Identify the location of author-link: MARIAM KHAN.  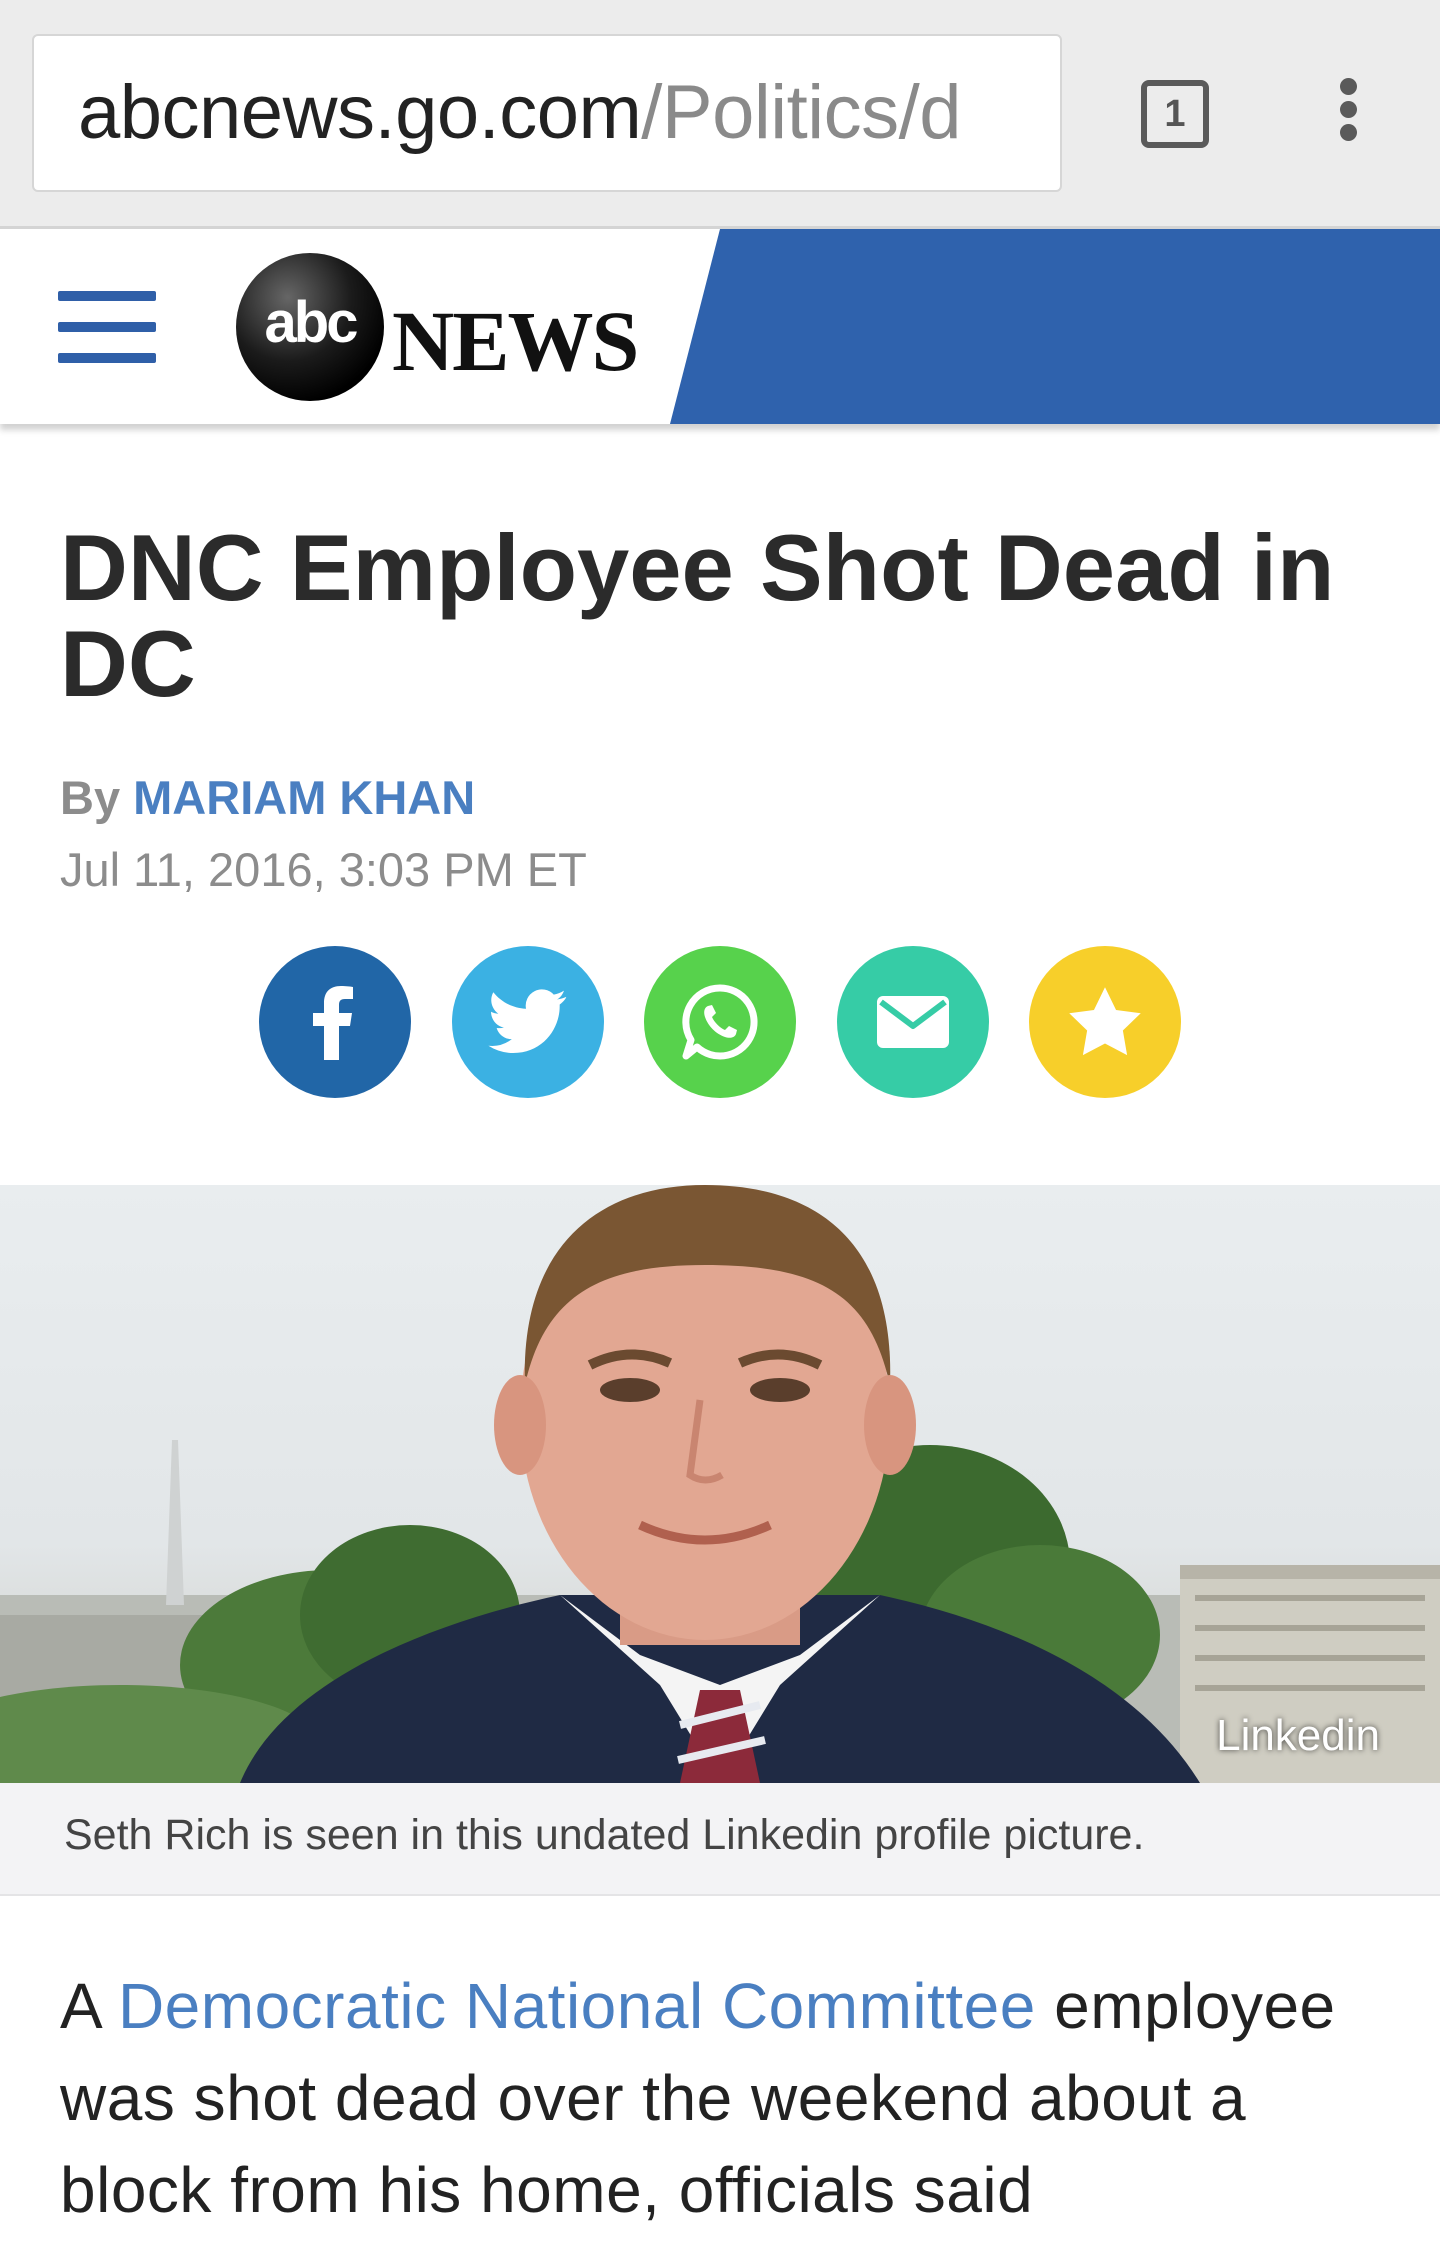
(304, 797).